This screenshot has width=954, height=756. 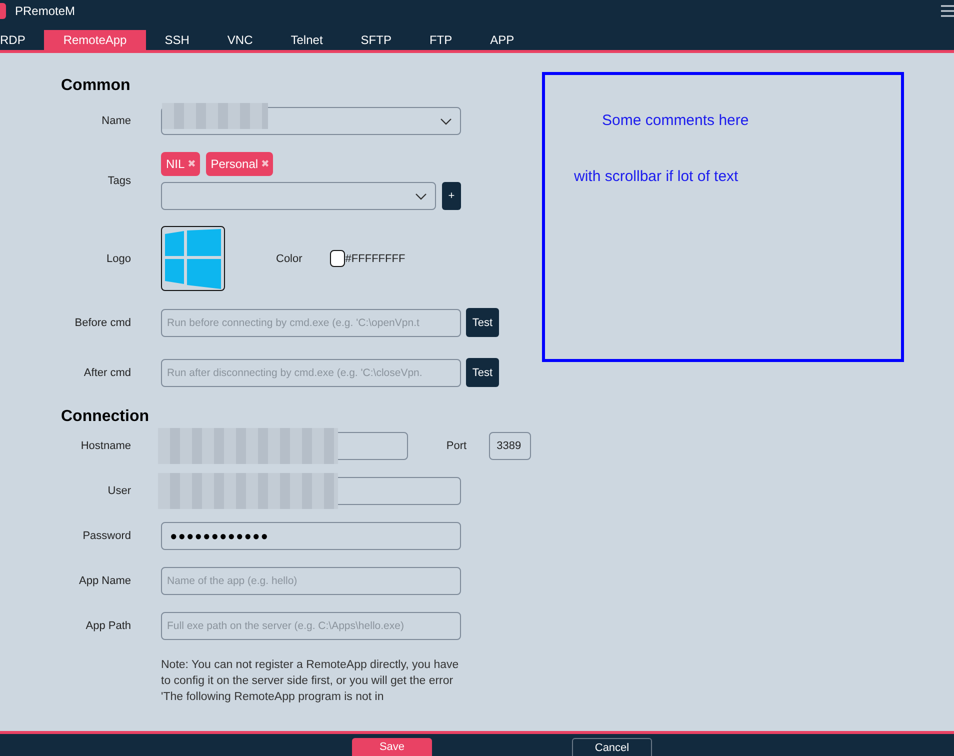 I want to click on windows-logo-icon, so click(x=193, y=258).